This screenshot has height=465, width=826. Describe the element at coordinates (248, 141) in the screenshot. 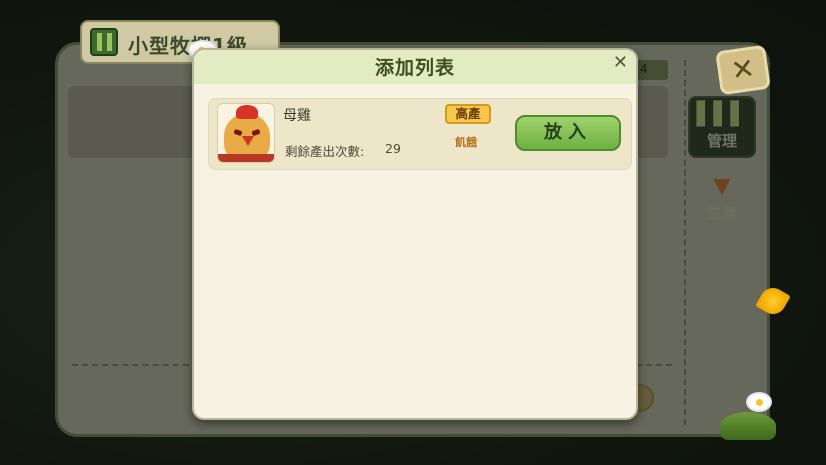

I see `beak` at that location.